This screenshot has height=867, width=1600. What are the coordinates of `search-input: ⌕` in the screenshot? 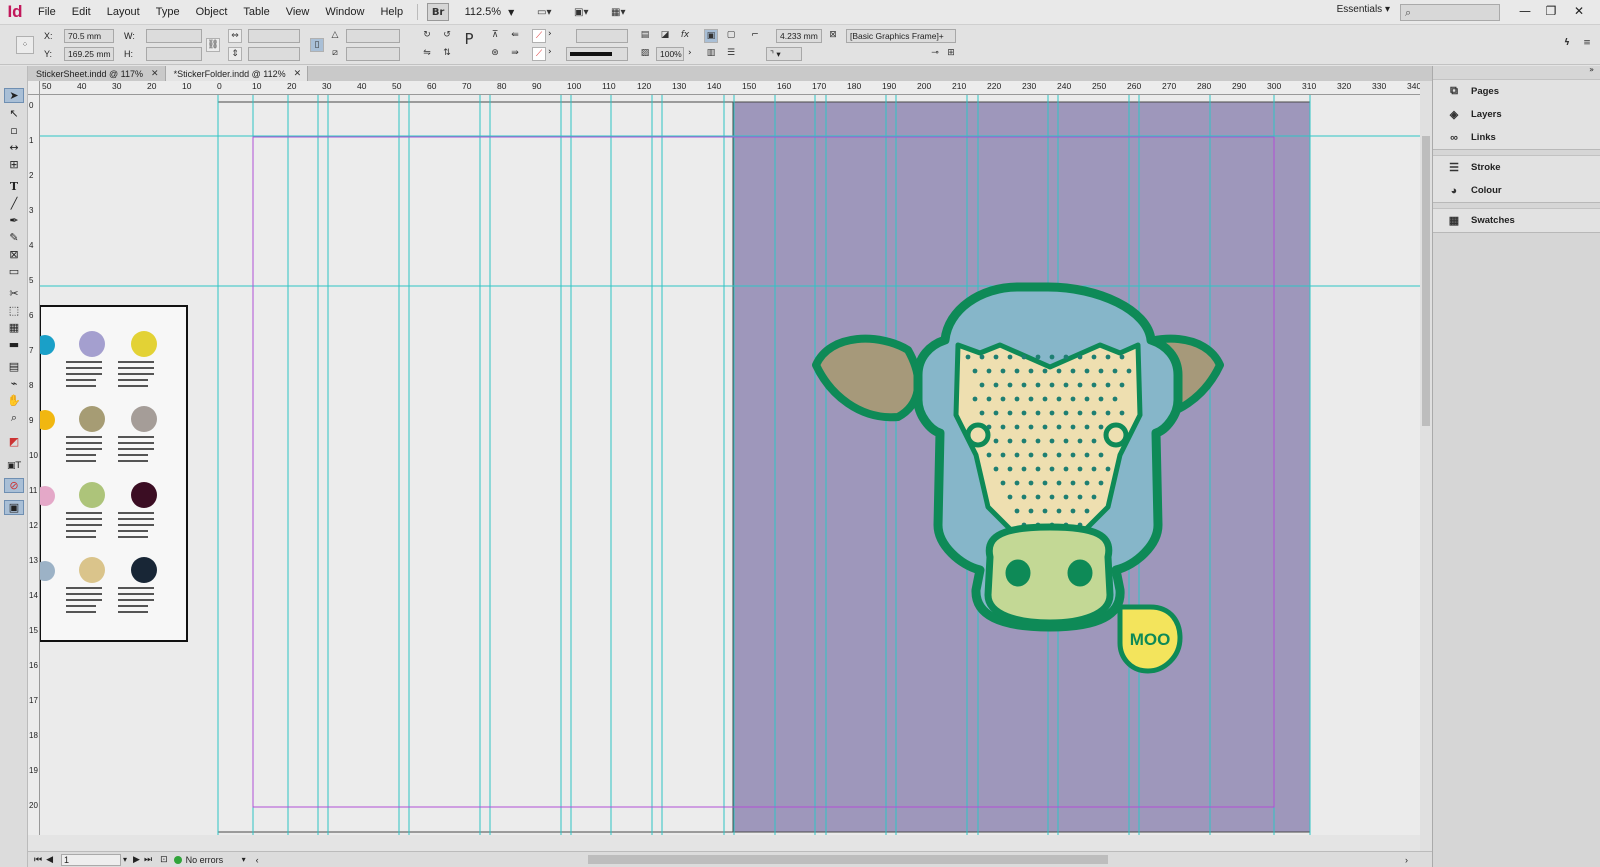 It's located at (1450, 12).